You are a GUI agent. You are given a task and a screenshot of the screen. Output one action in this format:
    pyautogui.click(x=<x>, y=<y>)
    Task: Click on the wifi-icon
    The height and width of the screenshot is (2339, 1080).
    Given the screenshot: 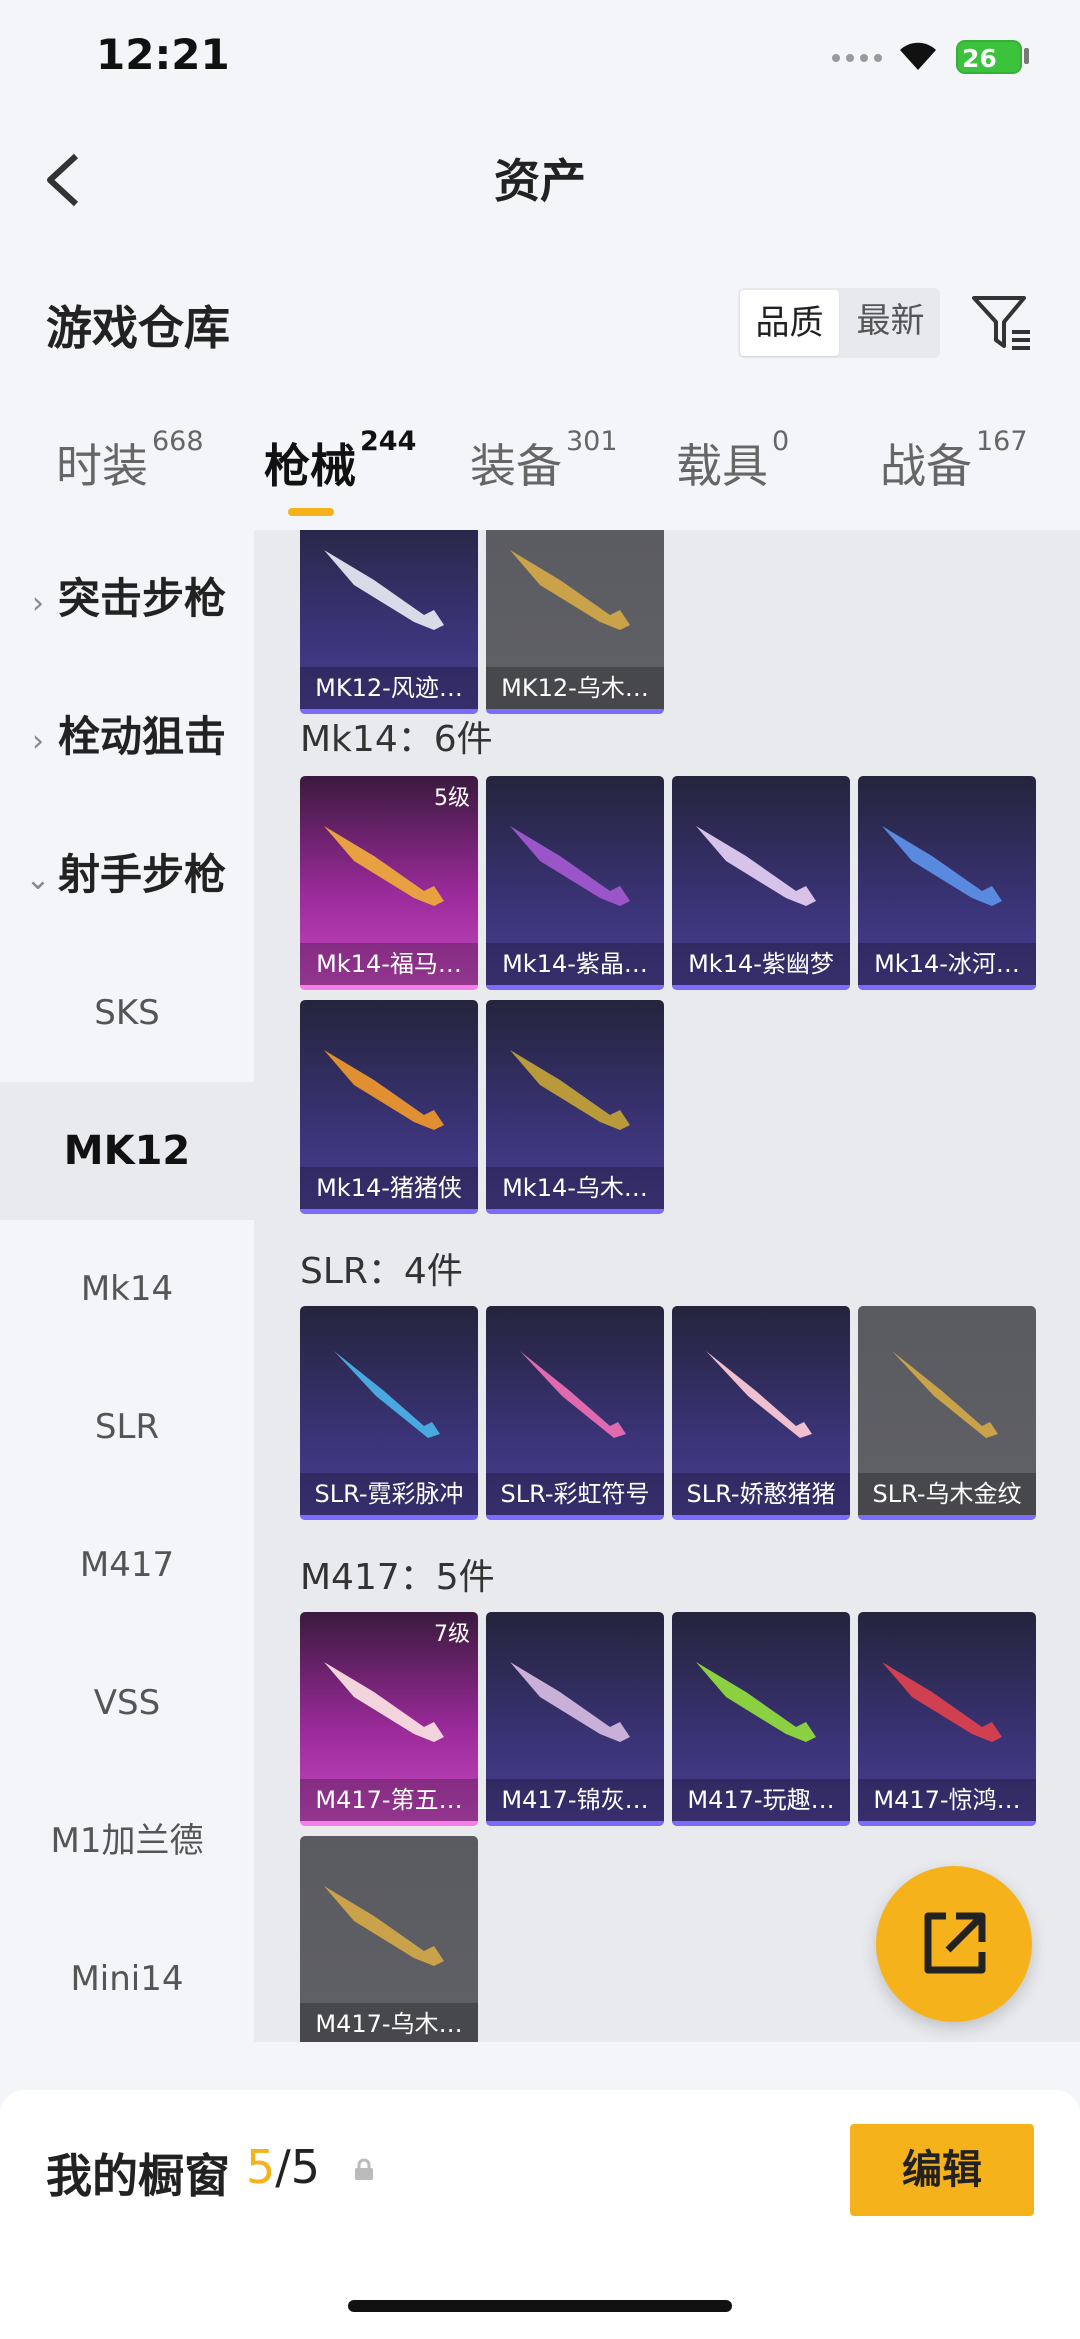 What is the action you would take?
    pyautogui.click(x=918, y=56)
    